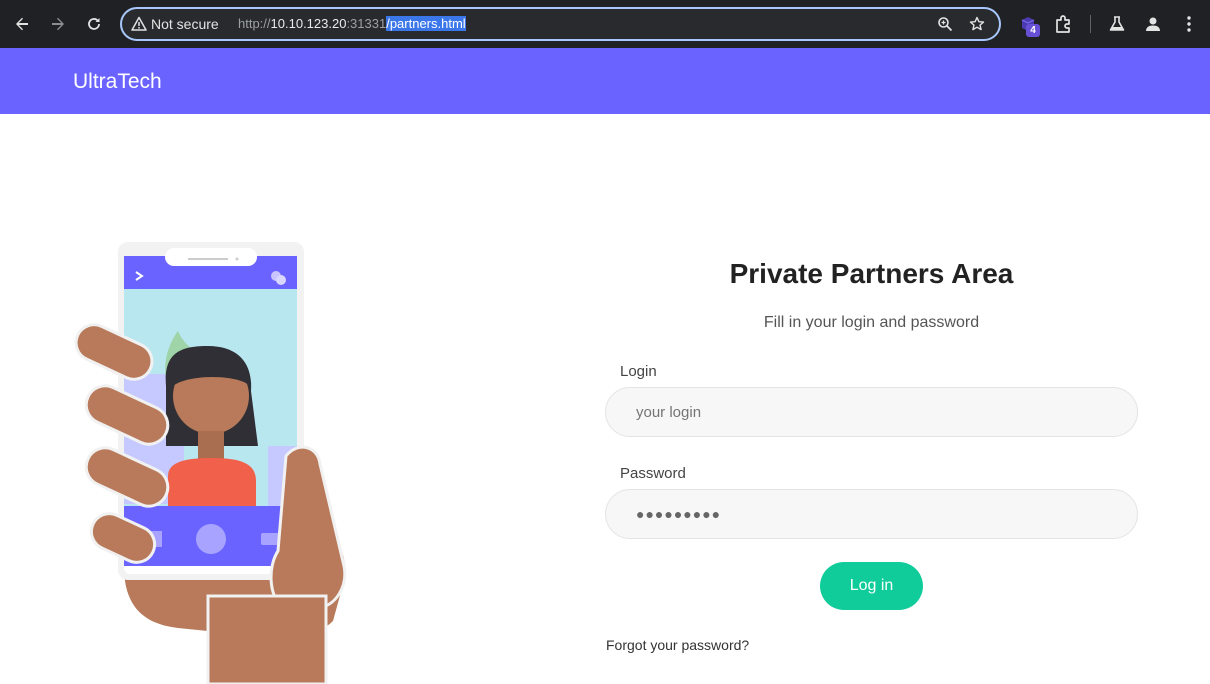 The width and height of the screenshot is (1210, 684). Describe the element at coordinates (22, 24) in the screenshot. I see `back-arrow-icon` at that location.